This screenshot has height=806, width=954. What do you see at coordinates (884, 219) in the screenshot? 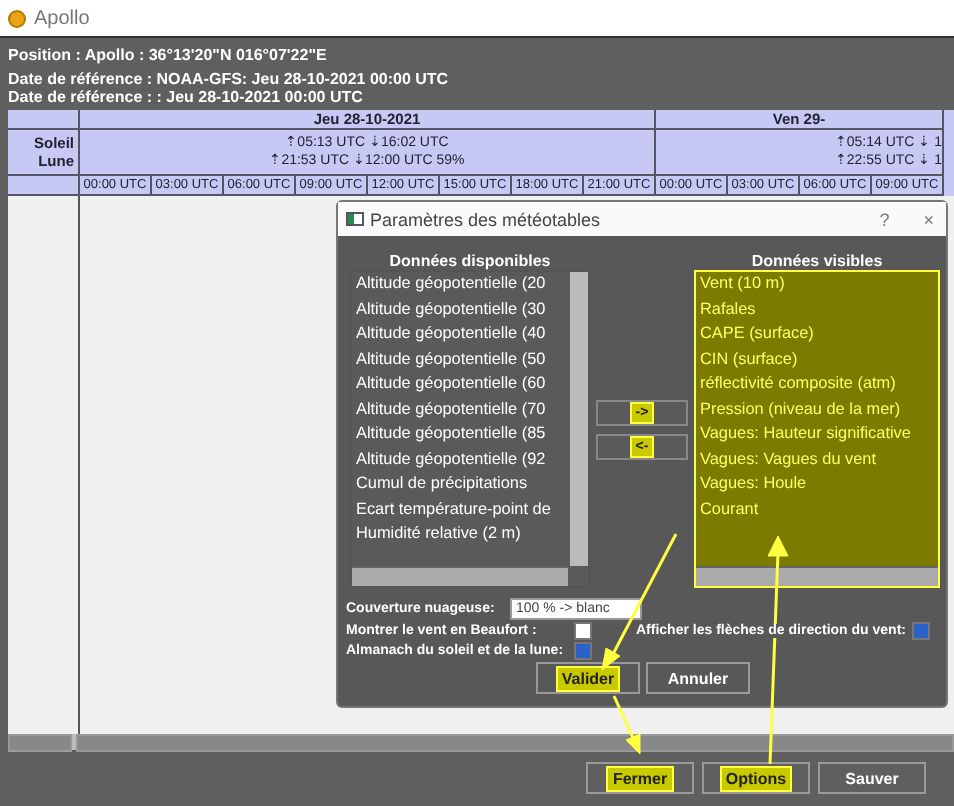
I see `help-button: ?` at bounding box center [884, 219].